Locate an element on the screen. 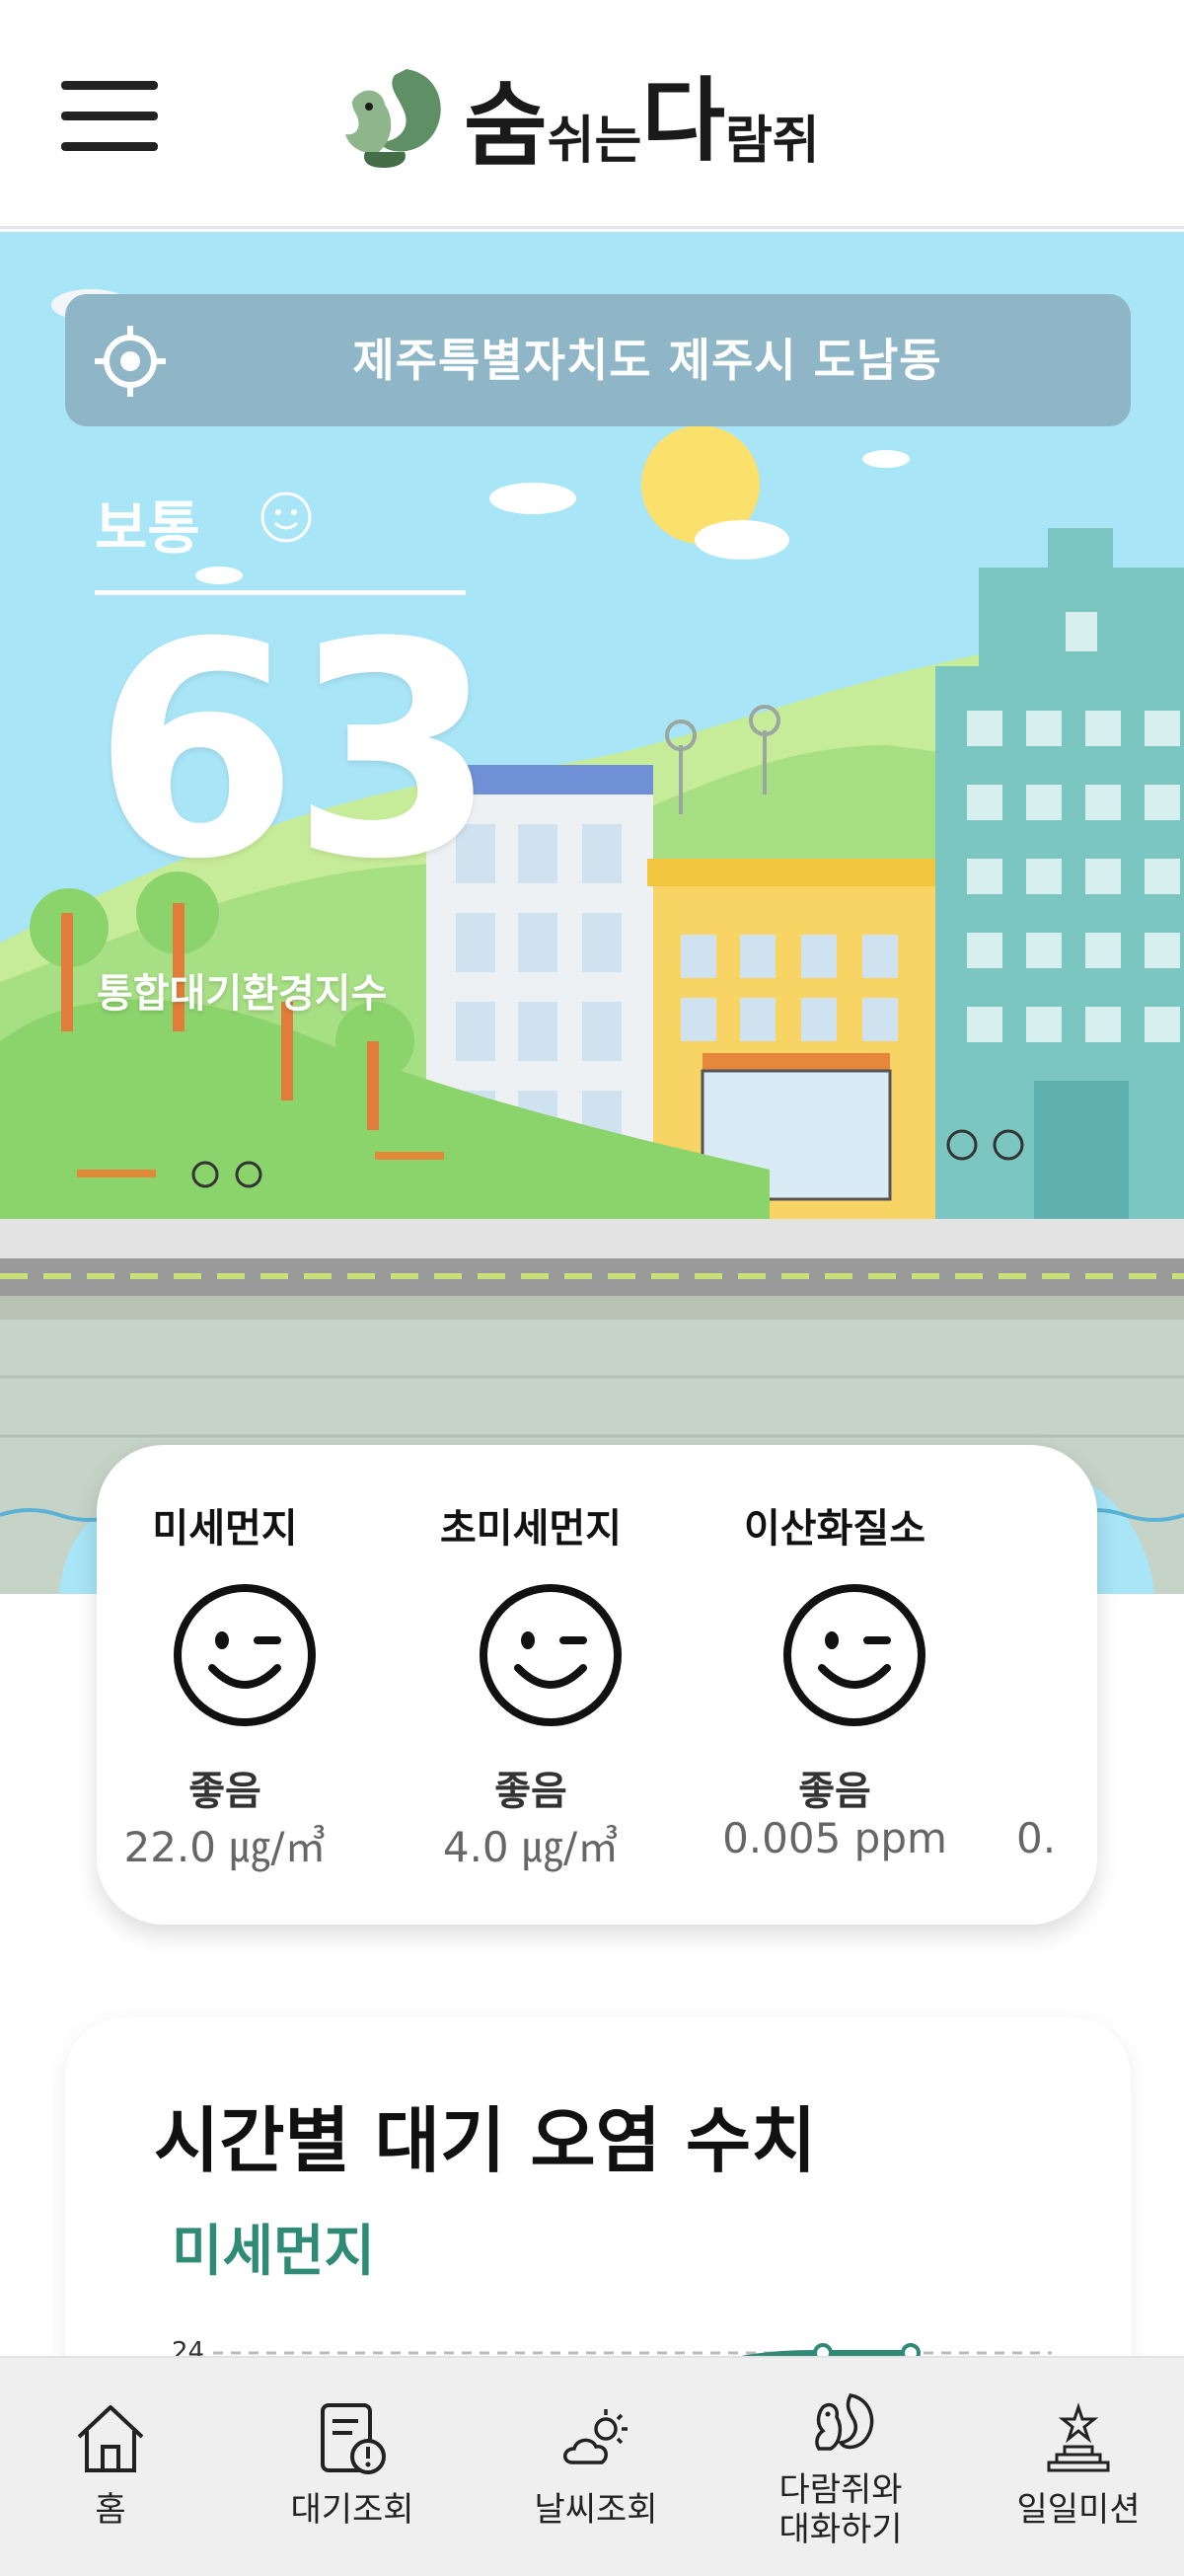 The image size is (1184, 2576). nav-item-mission: 일일미션 is located at coordinates (1078, 2467).